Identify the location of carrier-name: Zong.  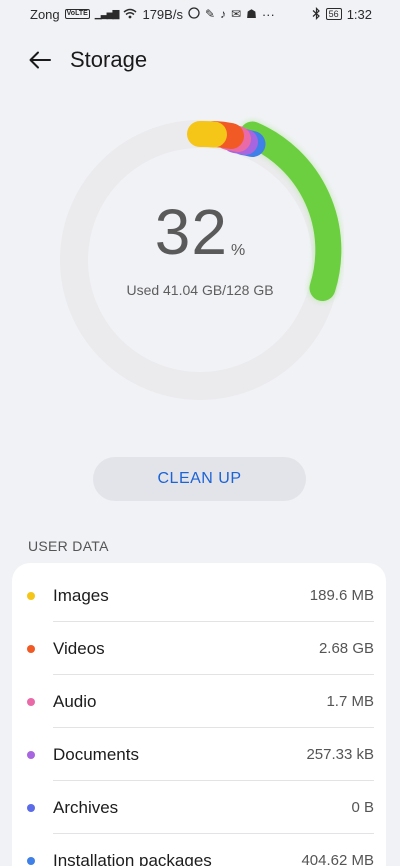
(45, 14).